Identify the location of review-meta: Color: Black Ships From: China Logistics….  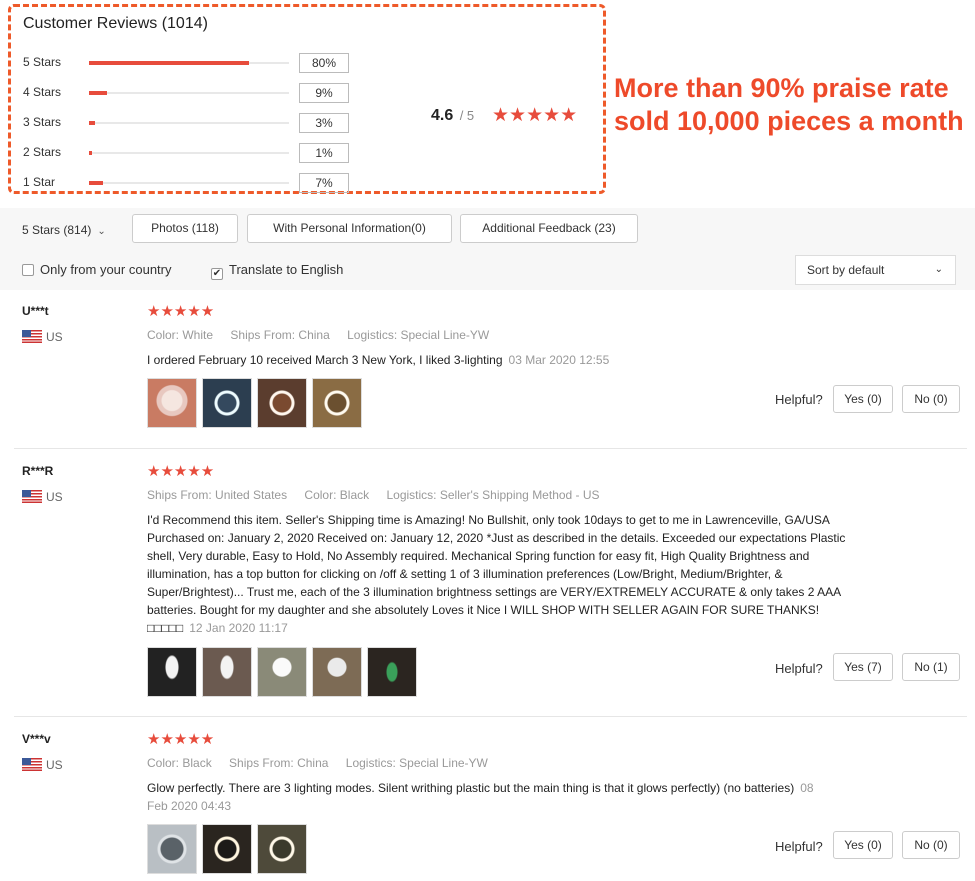
(324, 763).